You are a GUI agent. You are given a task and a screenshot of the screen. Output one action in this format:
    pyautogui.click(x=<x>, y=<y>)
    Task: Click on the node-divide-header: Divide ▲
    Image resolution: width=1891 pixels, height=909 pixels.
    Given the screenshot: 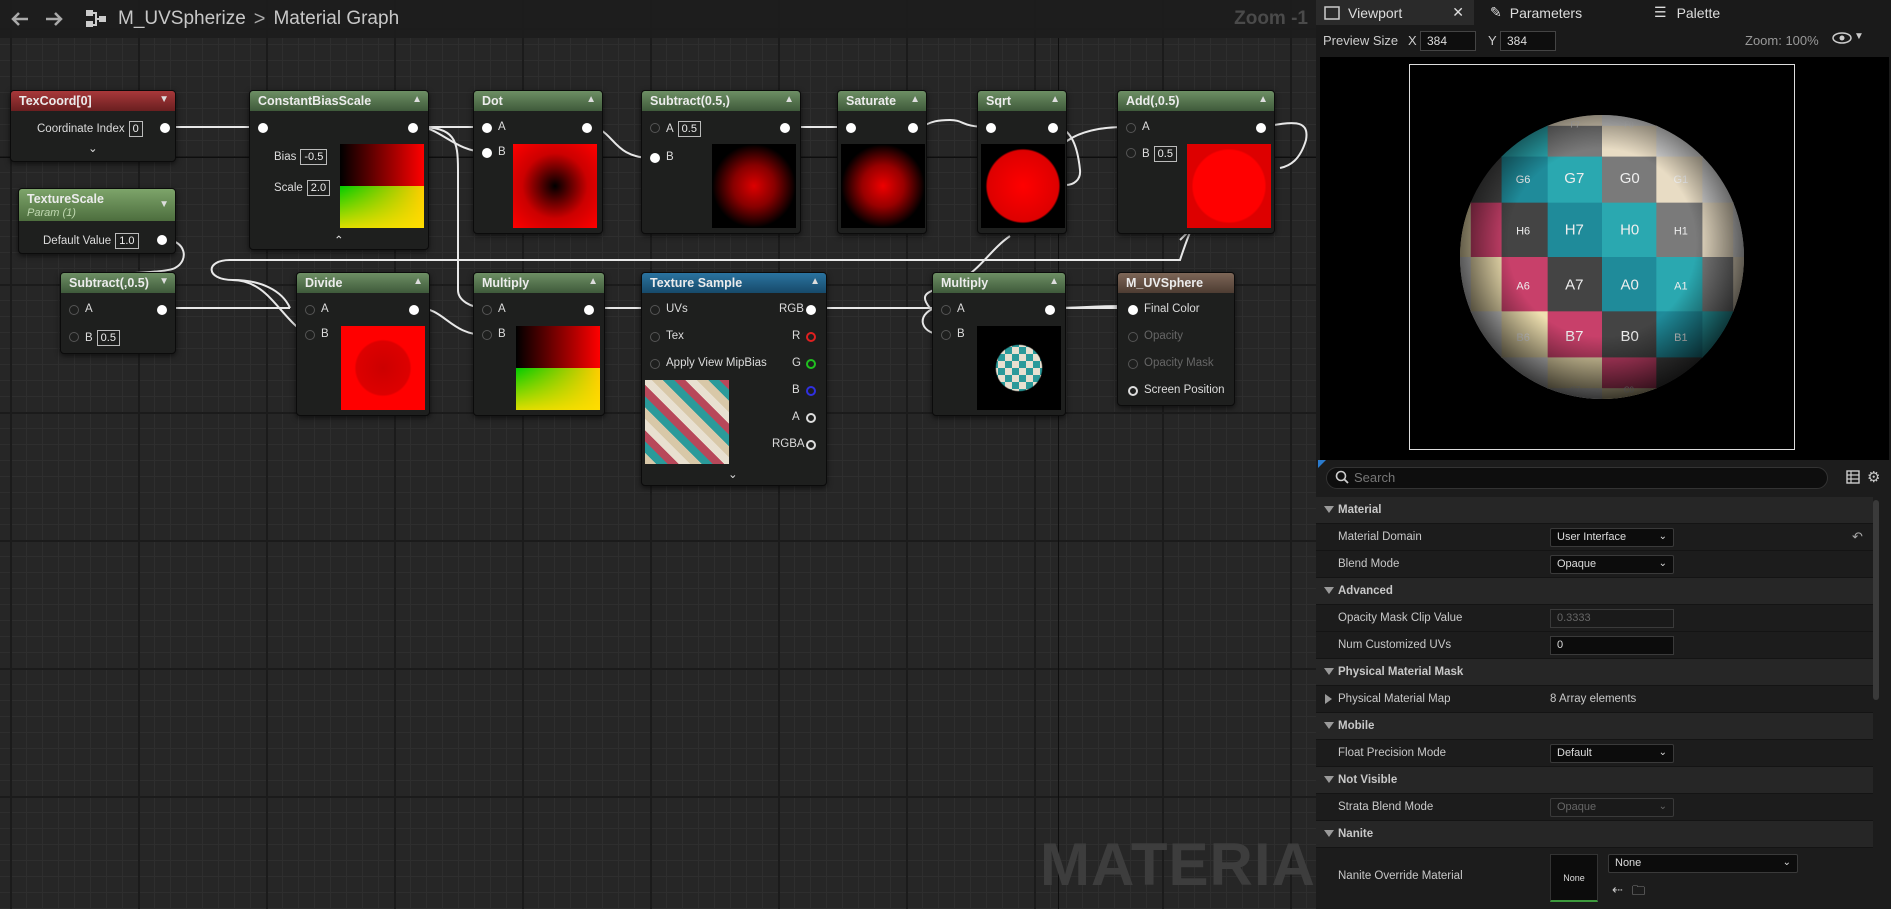 What is the action you would take?
    pyautogui.click(x=363, y=283)
    